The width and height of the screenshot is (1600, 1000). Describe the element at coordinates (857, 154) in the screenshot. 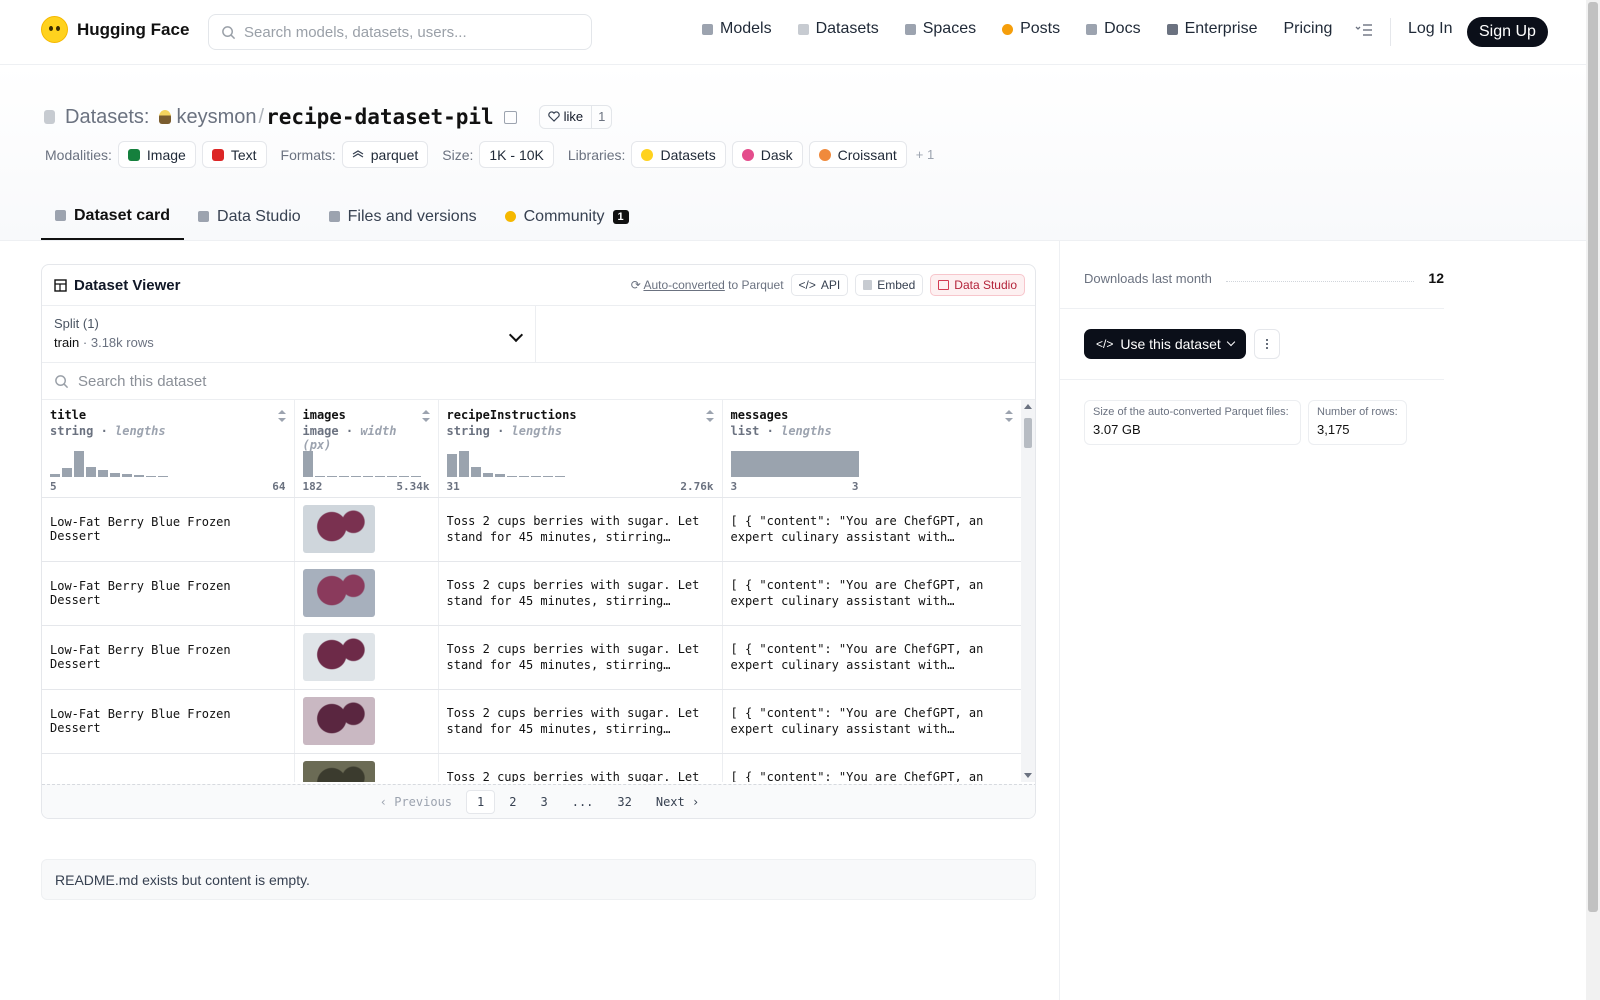

I see `library-chip-croissant: Croissant` at that location.